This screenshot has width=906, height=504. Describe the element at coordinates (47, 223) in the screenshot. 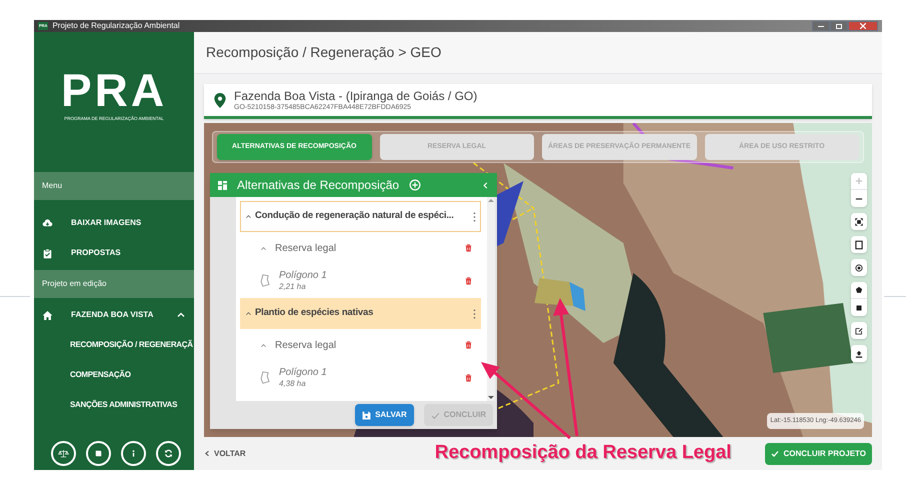

I see `cloud-download-icon` at that location.